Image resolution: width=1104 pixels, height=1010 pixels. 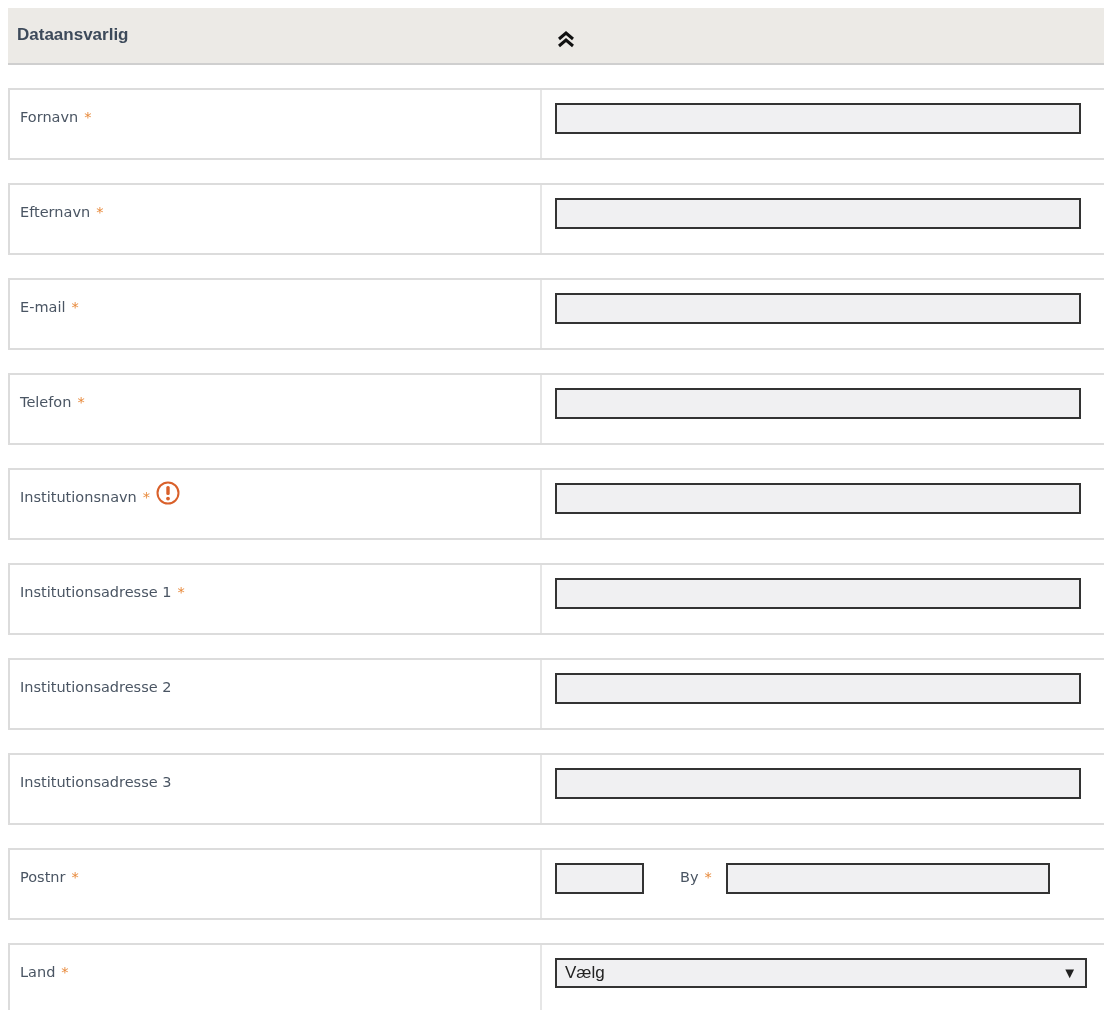 I want to click on field-label: Efternavn, so click(x=55, y=212).